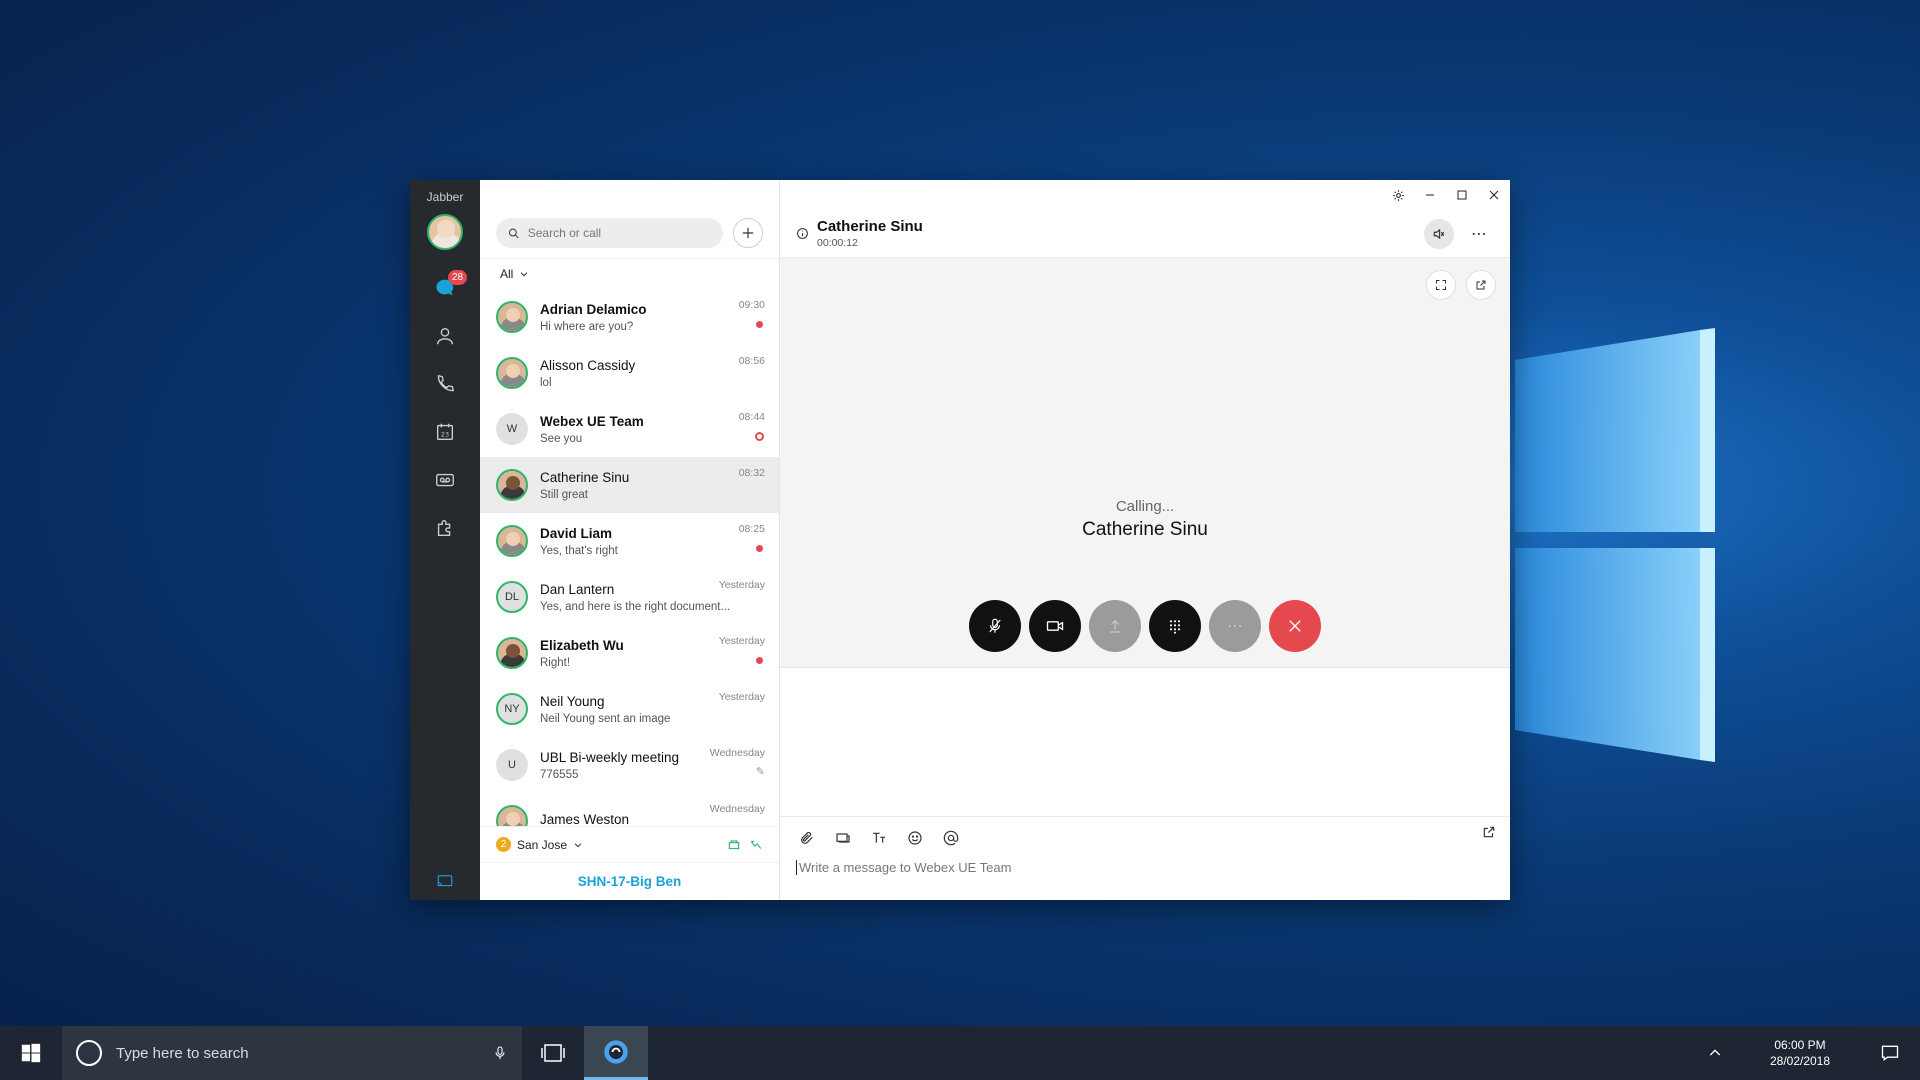 This screenshot has height=1080, width=1920. I want to click on video-camera-icon, so click(1055, 626).